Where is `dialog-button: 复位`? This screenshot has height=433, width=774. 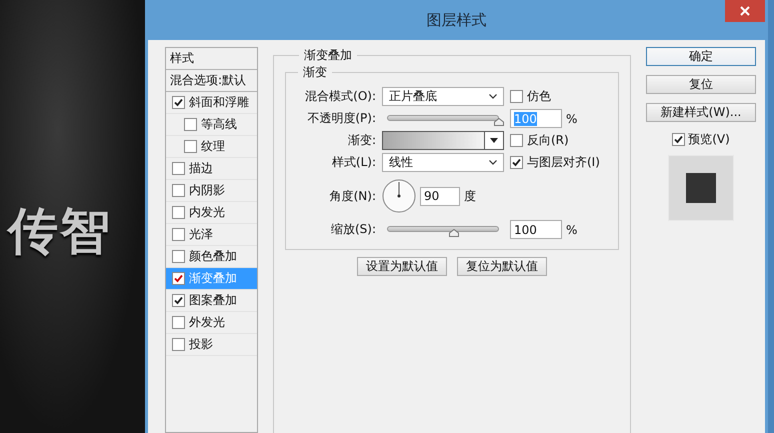
dialog-button: 复位 is located at coordinates (701, 84).